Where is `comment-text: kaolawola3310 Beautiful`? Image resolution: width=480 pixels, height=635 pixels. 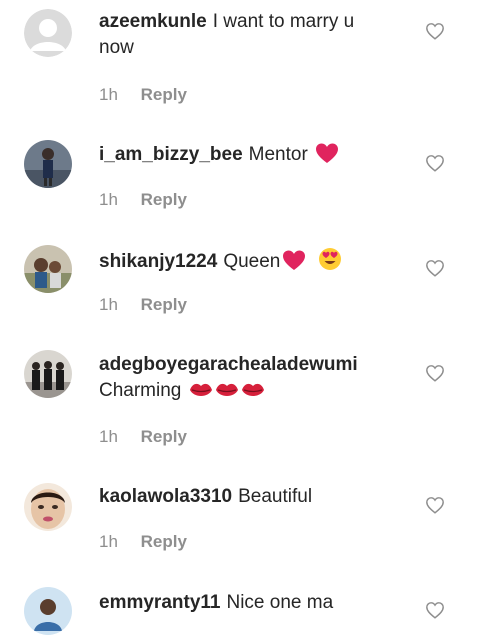
comment-text: kaolawola3310 Beautiful is located at coordinates (249, 497).